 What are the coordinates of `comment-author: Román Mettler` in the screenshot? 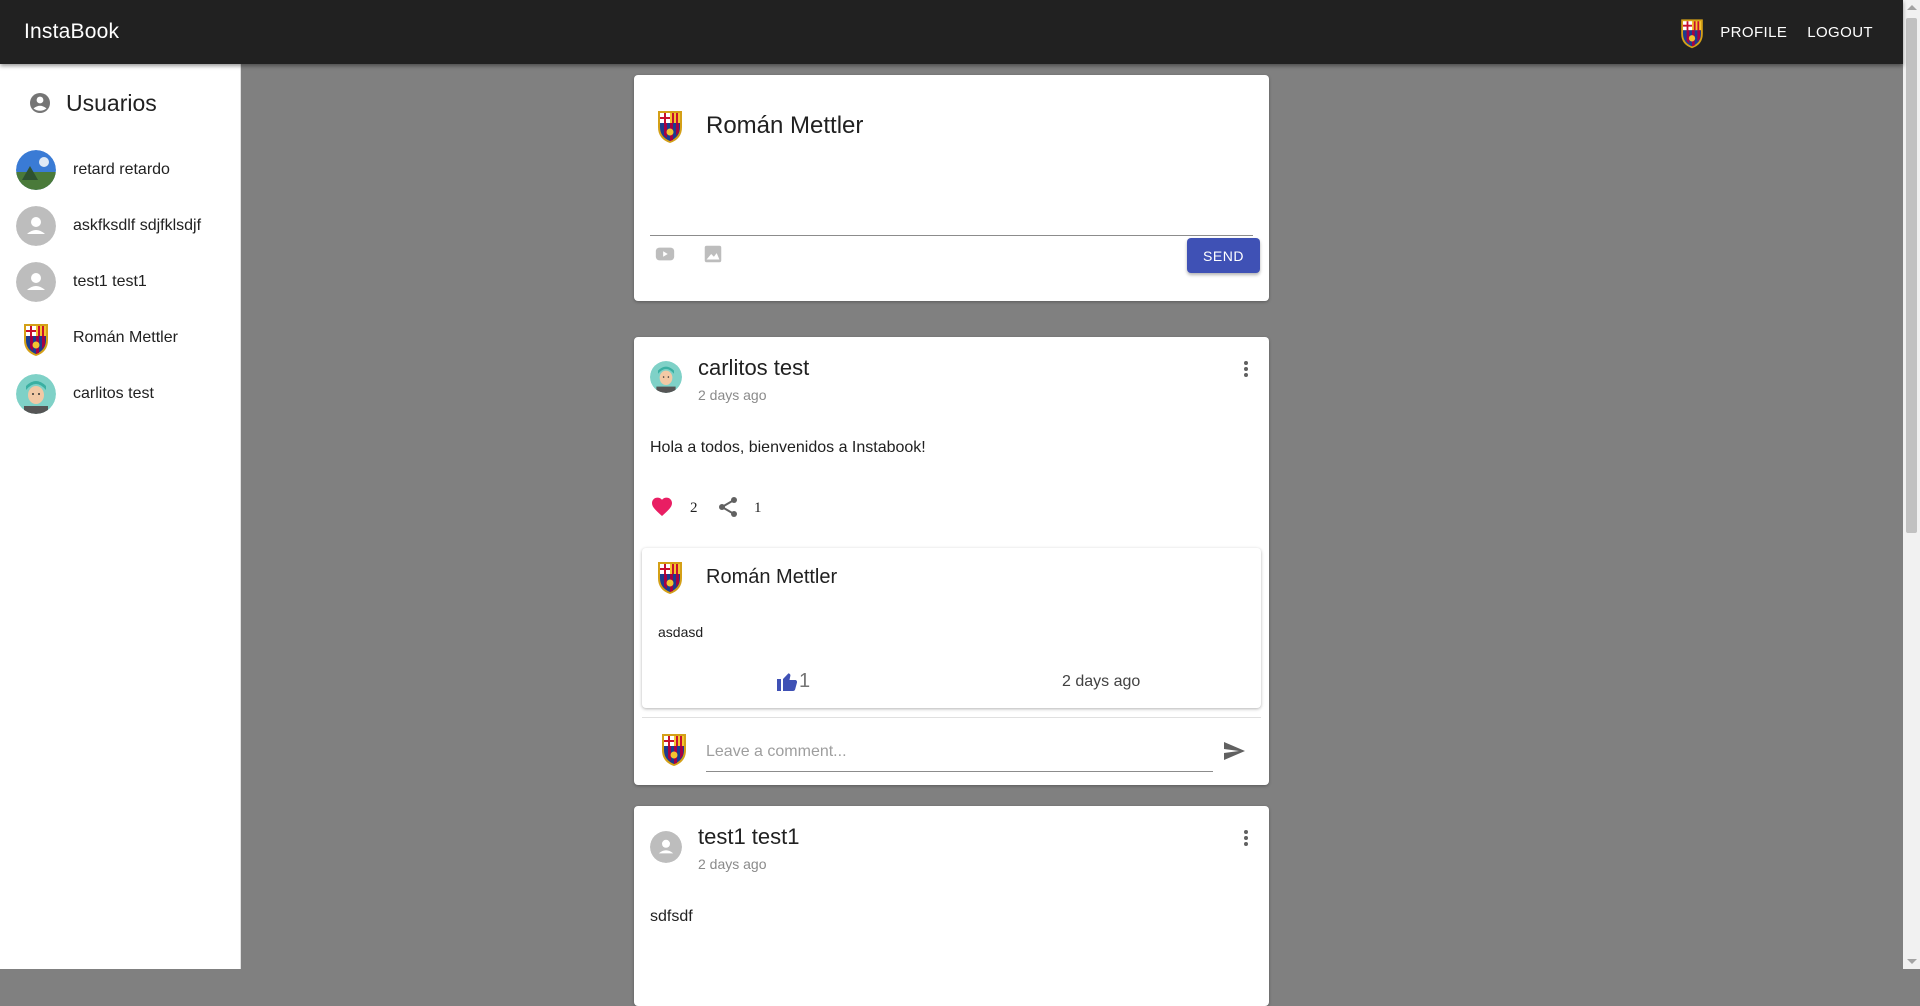 It's located at (771, 577).